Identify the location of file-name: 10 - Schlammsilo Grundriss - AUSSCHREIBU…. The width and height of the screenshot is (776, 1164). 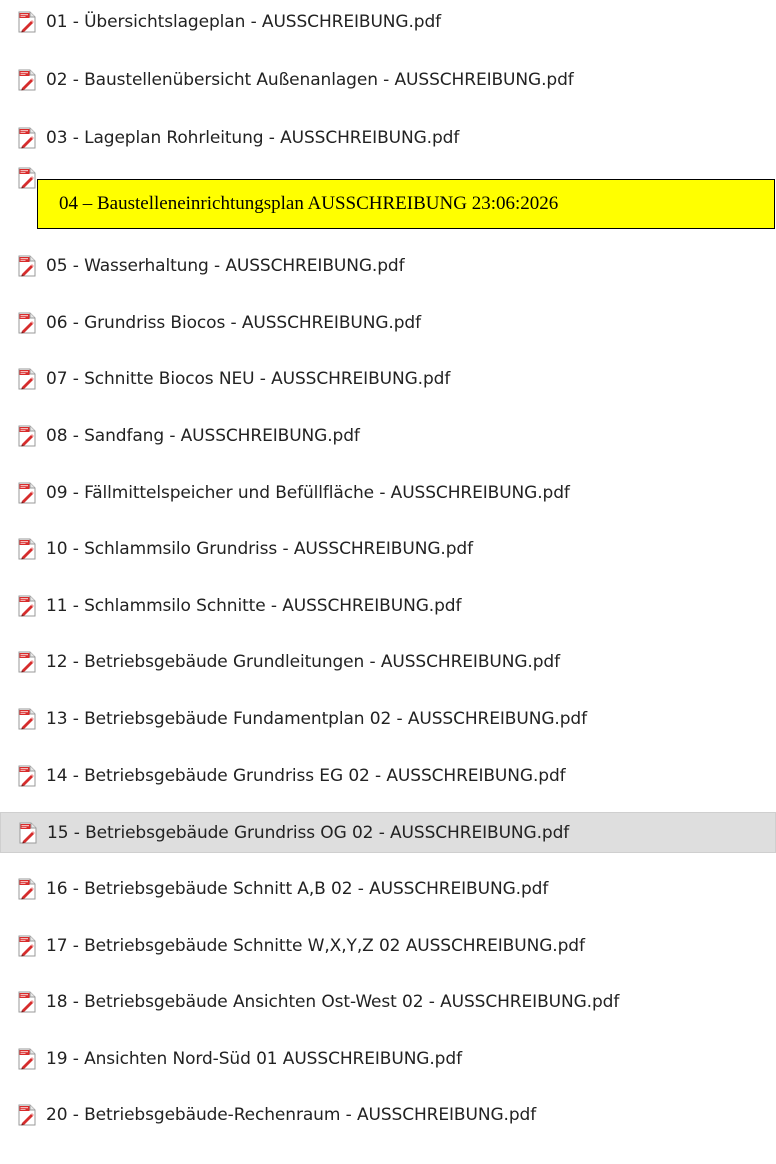
(259, 549).